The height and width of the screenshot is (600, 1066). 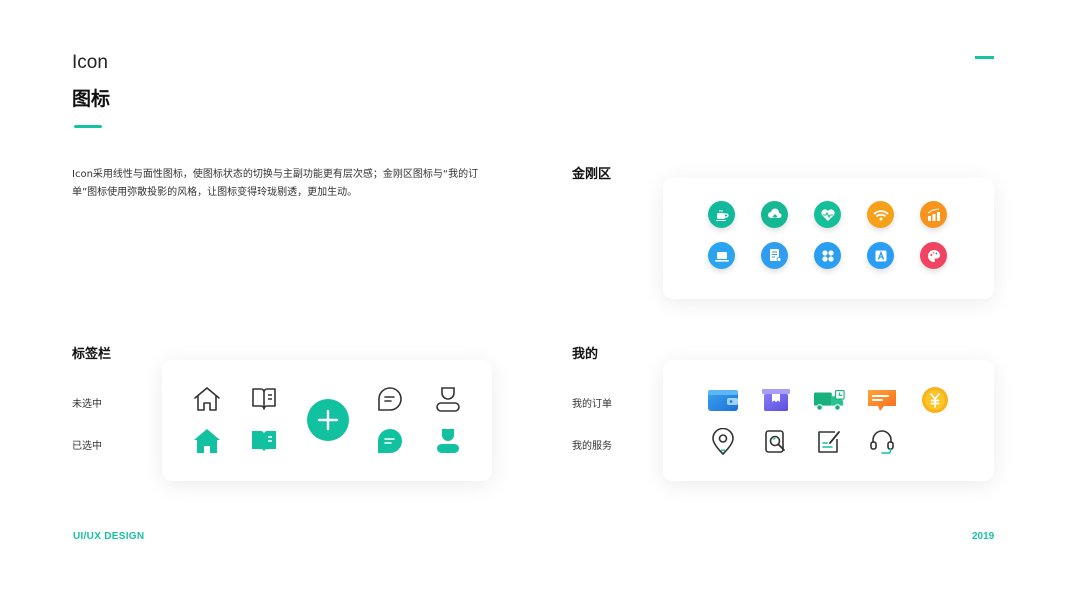 I want to click on apps-grid-icon, so click(x=827, y=255).